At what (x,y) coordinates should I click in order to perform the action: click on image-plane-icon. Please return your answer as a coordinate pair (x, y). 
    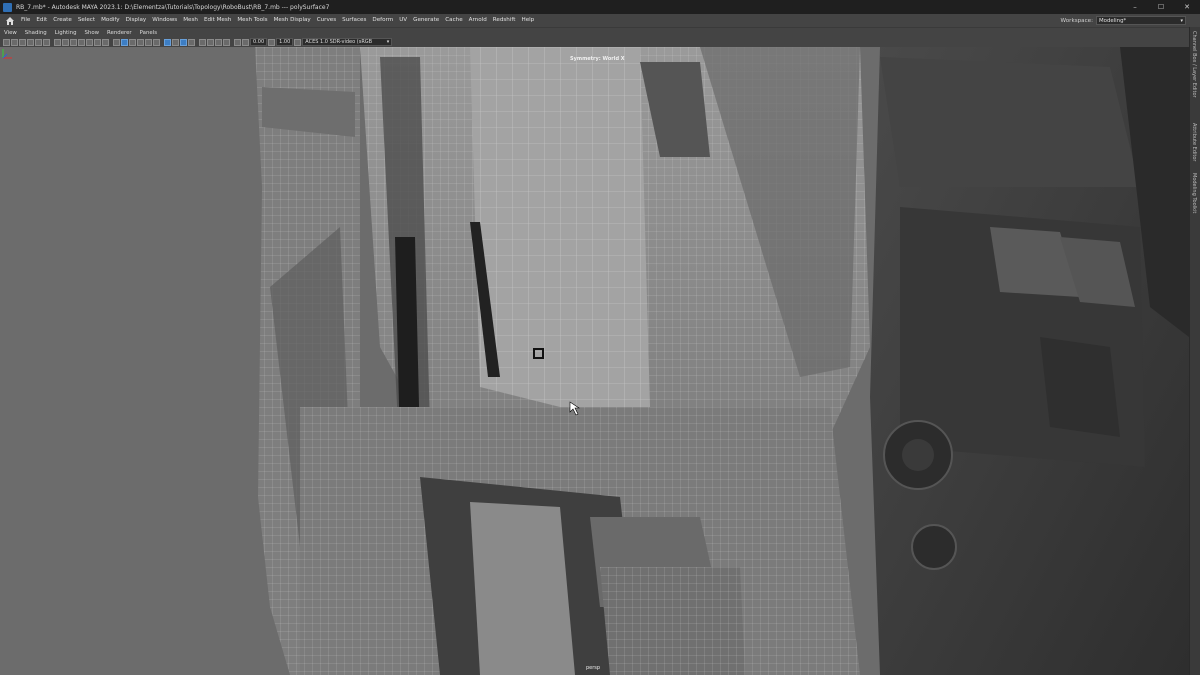
    Looking at the image, I should click on (30, 42).